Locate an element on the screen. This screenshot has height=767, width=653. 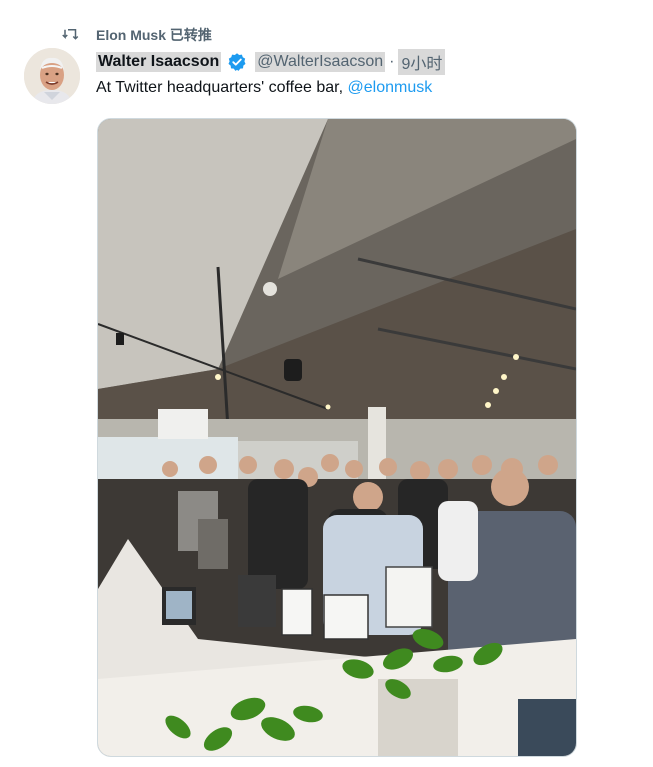
tweet-body: At Twitter headquarters' coffee bar, is located at coordinates (222, 87).